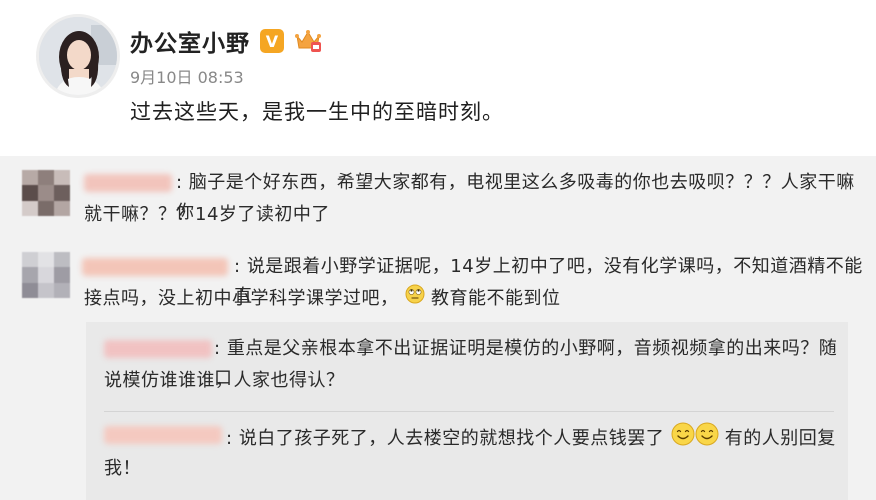  Describe the element at coordinates (272, 41) in the screenshot. I see `verified-v-icon: V` at that location.